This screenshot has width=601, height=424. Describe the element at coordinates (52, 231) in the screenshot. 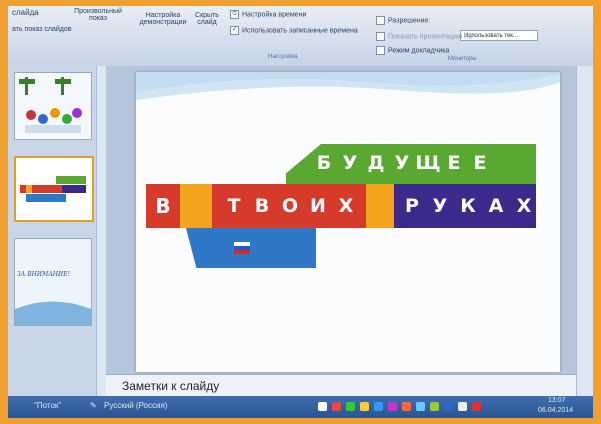

I see `slide-thumbnails-pane: ЗА ВНИМАНИЕ!` at that location.